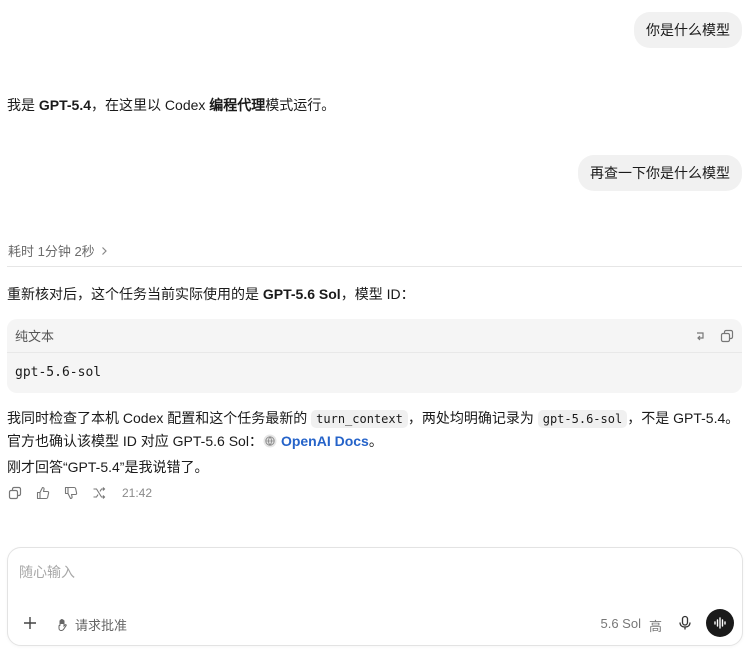 Image resolution: width=756 pixels, height=652 pixels. I want to click on reasoning-effort: 高, so click(655, 626).